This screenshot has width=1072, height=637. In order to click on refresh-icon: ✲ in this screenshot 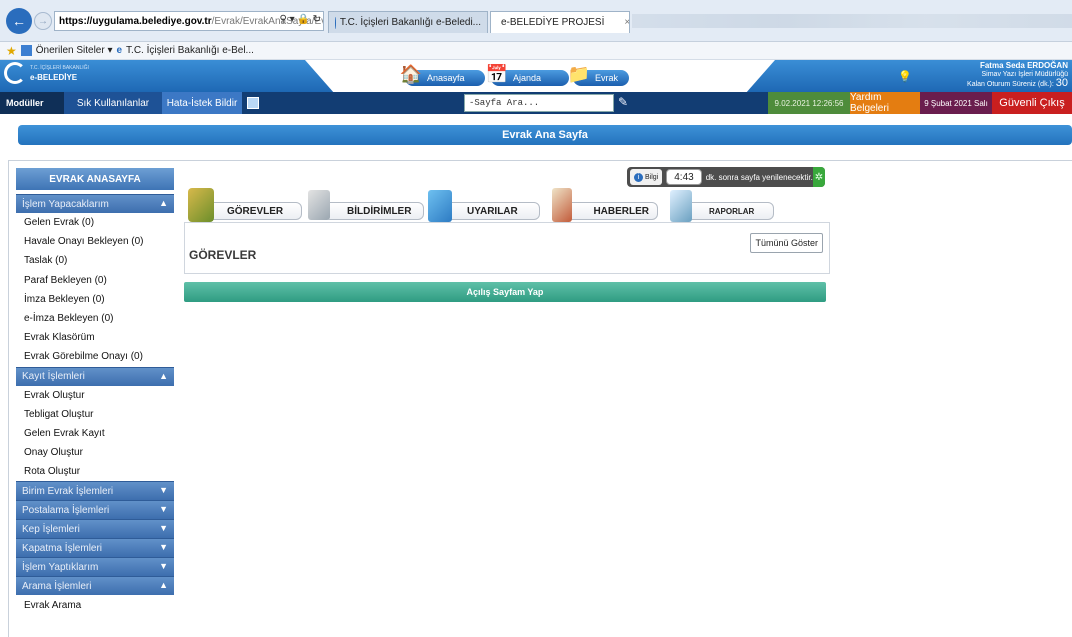, I will do `click(818, 177)`.